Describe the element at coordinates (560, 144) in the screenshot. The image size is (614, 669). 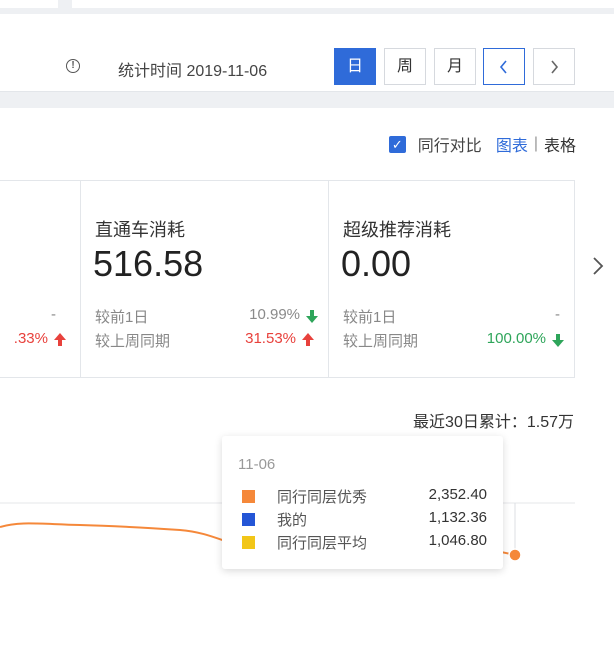
I see `view-table-link: 表格` at that location.